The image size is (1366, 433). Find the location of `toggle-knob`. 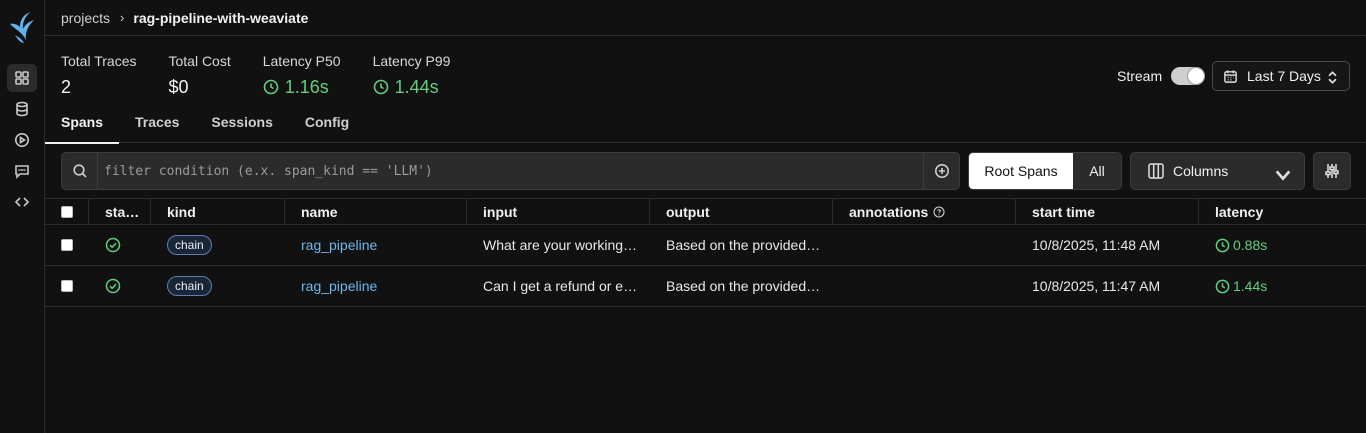

toggle-knob is located at coordinates (1196, 76).